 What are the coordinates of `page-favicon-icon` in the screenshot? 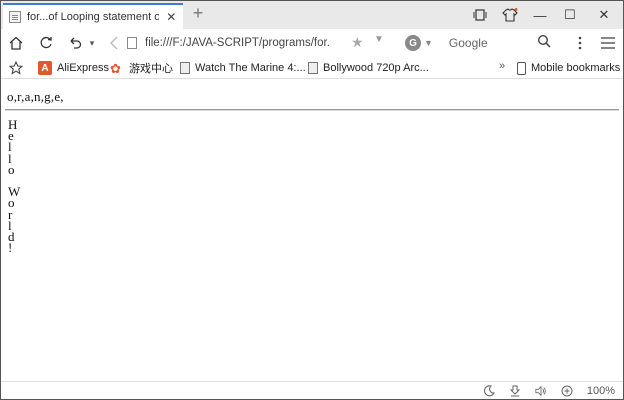 It's located at (15, 17).